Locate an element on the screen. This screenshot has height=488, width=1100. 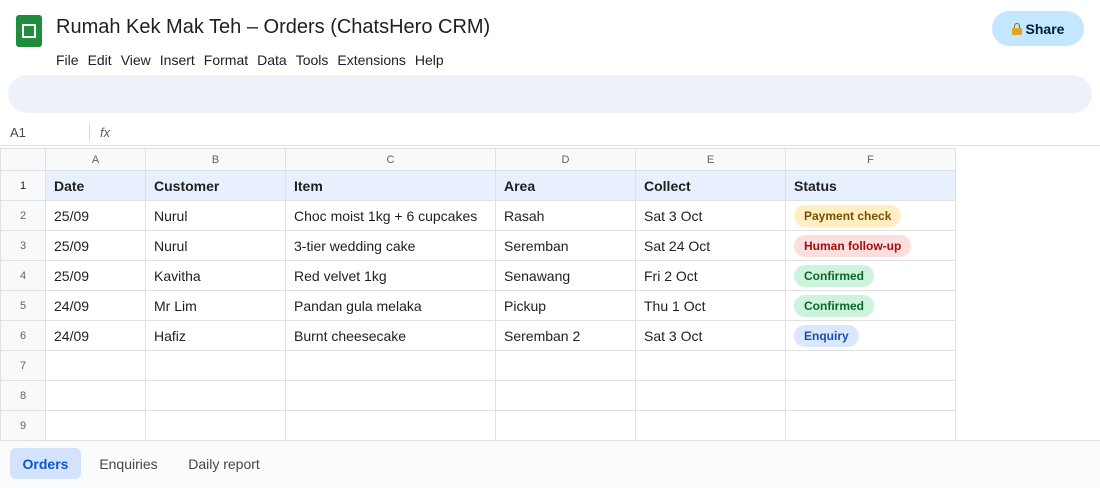
column-header-f: F is located at coordinates (870, 159).